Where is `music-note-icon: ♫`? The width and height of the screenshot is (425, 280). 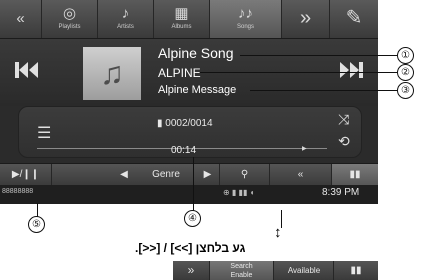
music-note-icon: ♫ is located at coordinates (112, 73).